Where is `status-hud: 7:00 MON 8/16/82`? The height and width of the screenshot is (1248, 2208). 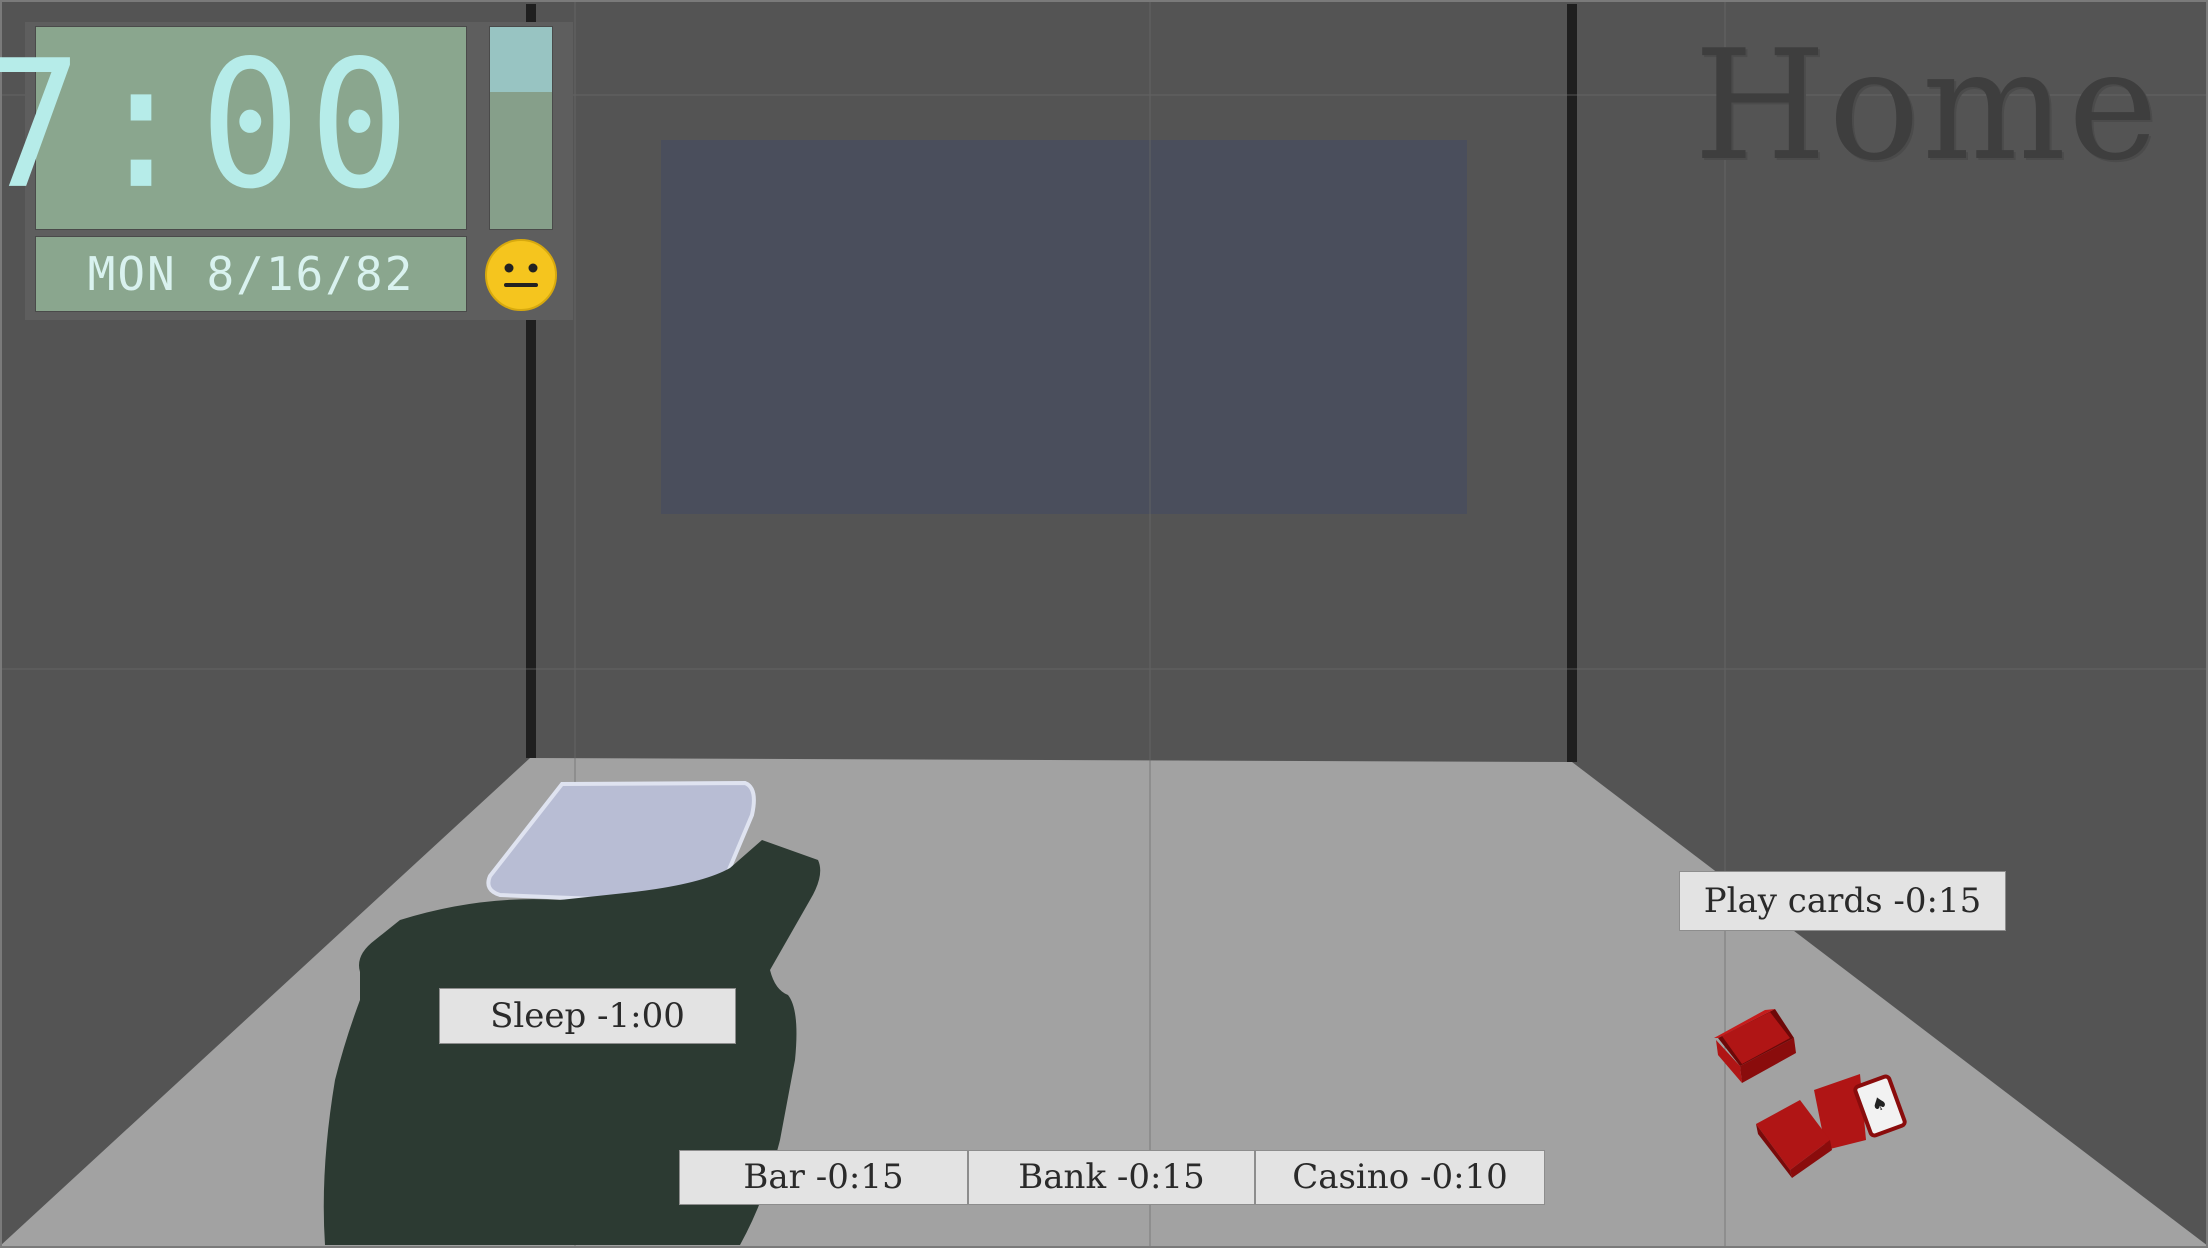 status-hud: 7:00 MON 8/16/82 is located at coordinates (286, 171).